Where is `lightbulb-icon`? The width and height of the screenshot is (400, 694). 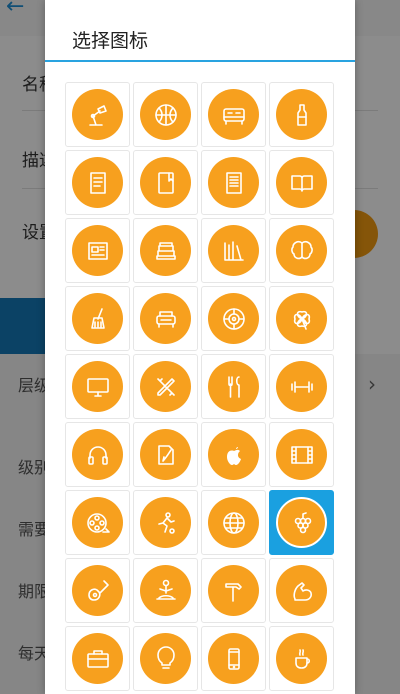
lightbulb-icon is located at coordinates (165, 658).